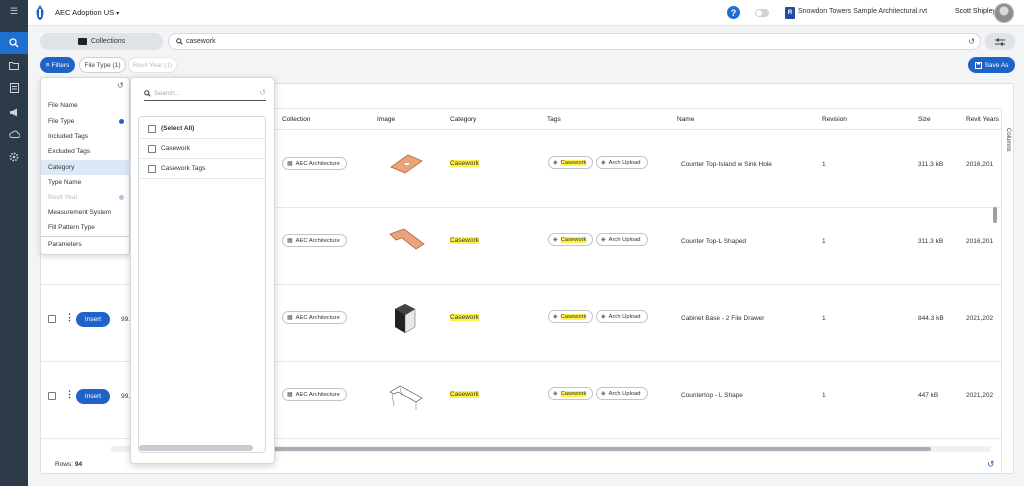 The width and height of the screenshot is (1024, 486). Describe the element at coordinates (685, 119) in the screenshot. I see `column-name: Name` at that location.